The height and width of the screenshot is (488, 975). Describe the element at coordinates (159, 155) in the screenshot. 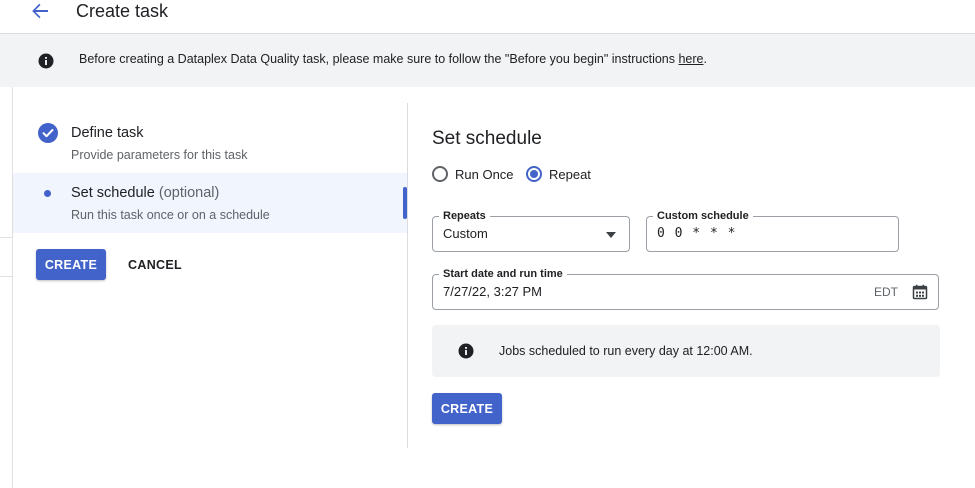

I see `step-subtitle: Provide parameters for this task` at that location.